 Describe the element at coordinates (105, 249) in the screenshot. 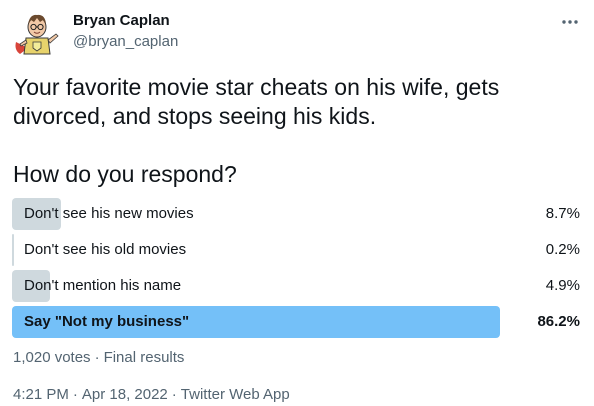

I see `poll-option-label: Don't see his old movies` at that location.